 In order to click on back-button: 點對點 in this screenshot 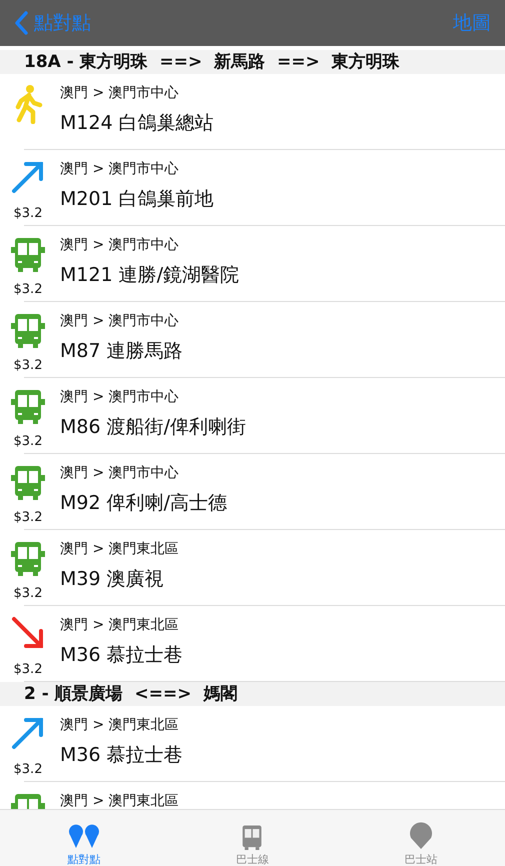, I will do `click(52, 23)`.